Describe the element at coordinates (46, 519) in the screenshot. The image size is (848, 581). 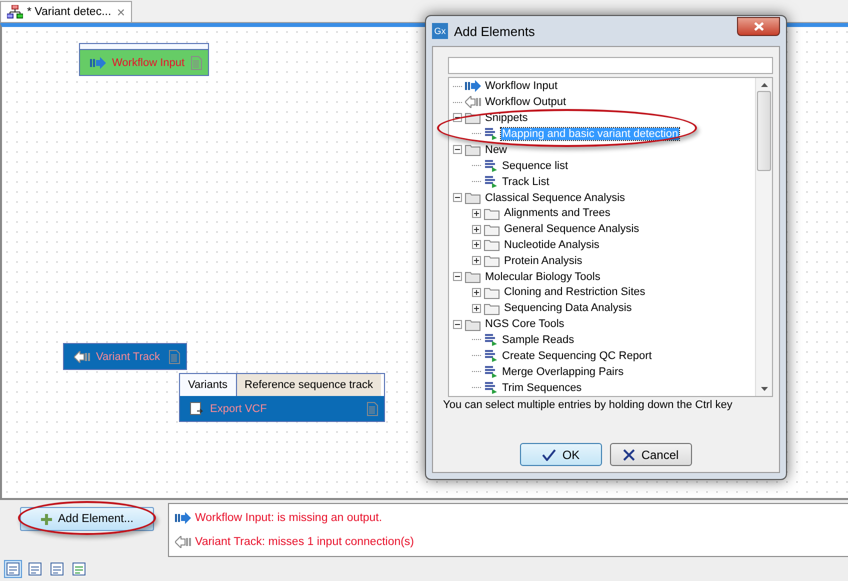
I see `plus-icon` at that location.